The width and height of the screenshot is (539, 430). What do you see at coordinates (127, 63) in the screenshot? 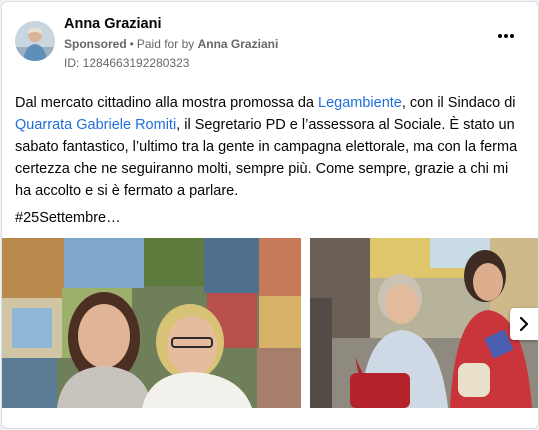
I see `ad-id: ID: 1284663192280323` at bounding box center [127, 63].